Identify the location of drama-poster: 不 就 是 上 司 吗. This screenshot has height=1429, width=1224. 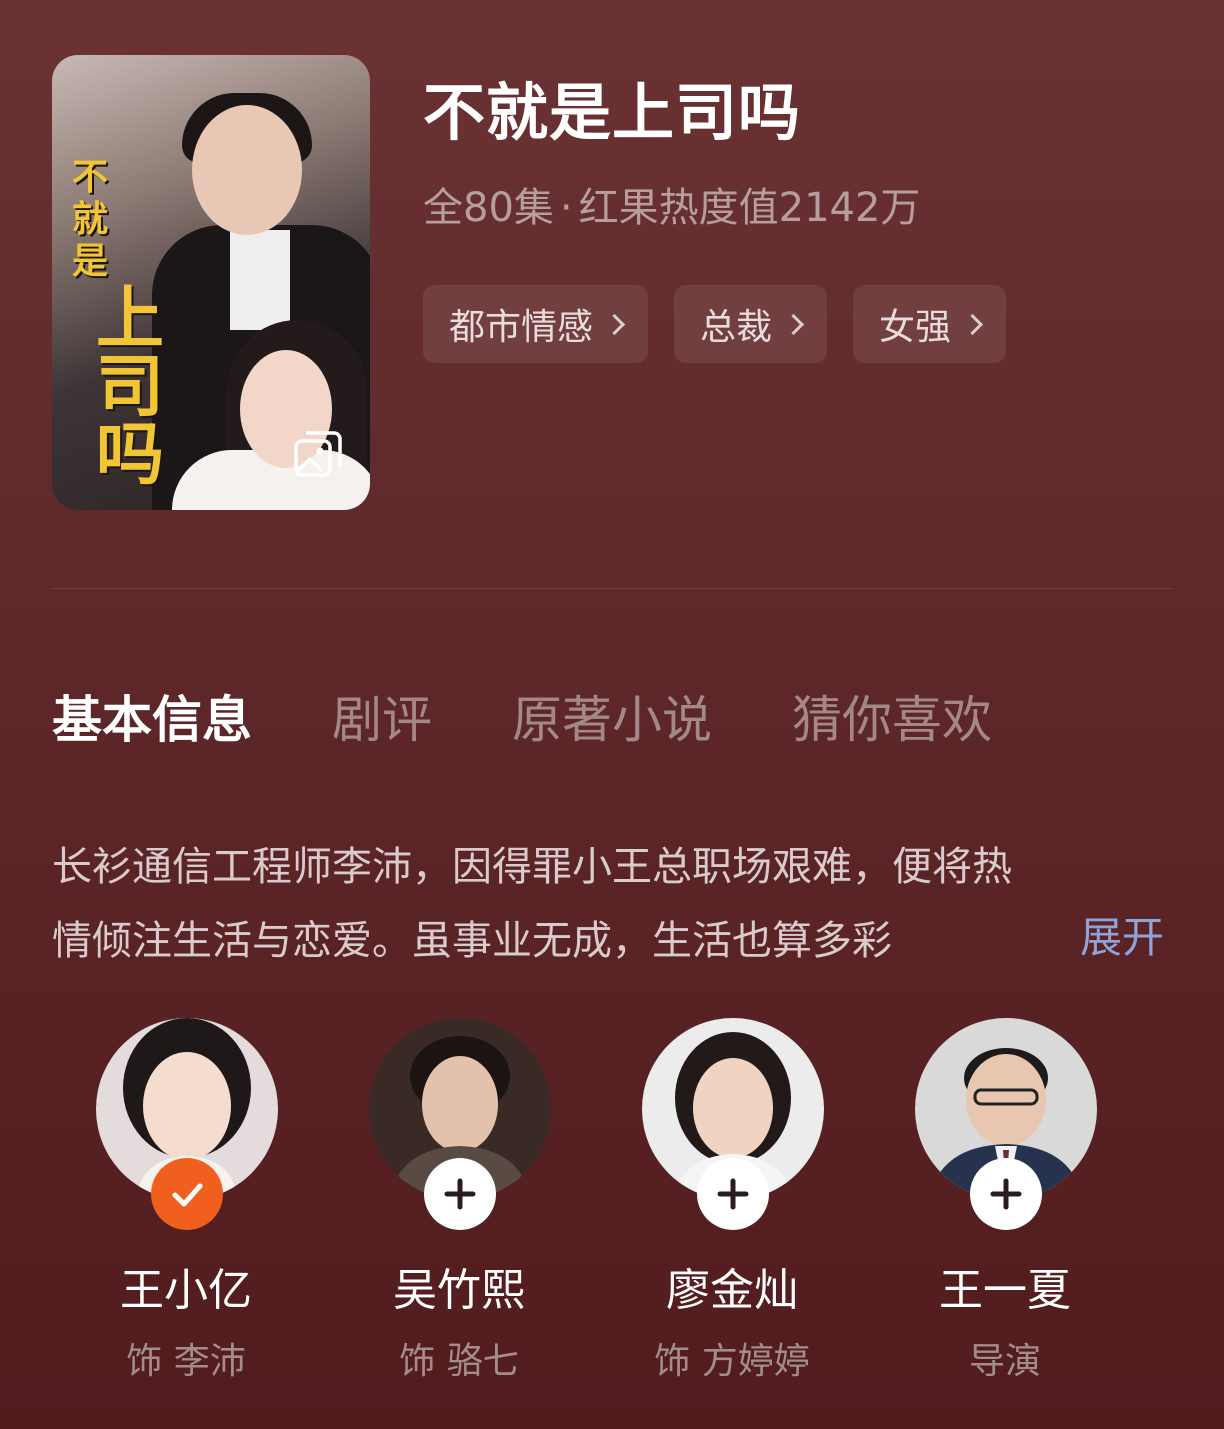
(211, 282).